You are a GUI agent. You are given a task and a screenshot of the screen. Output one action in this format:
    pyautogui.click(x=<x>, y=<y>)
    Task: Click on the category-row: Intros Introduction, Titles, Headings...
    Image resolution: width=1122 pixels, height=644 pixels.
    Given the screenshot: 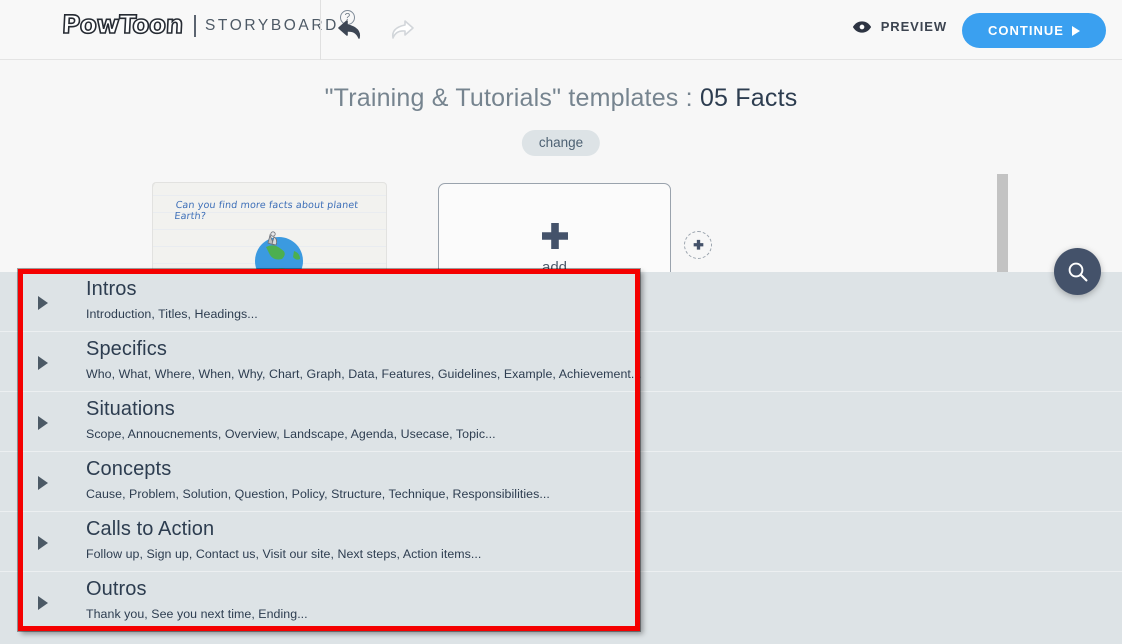 What is the action you would take?
    pyautogui.click(x=561, y=302)
    